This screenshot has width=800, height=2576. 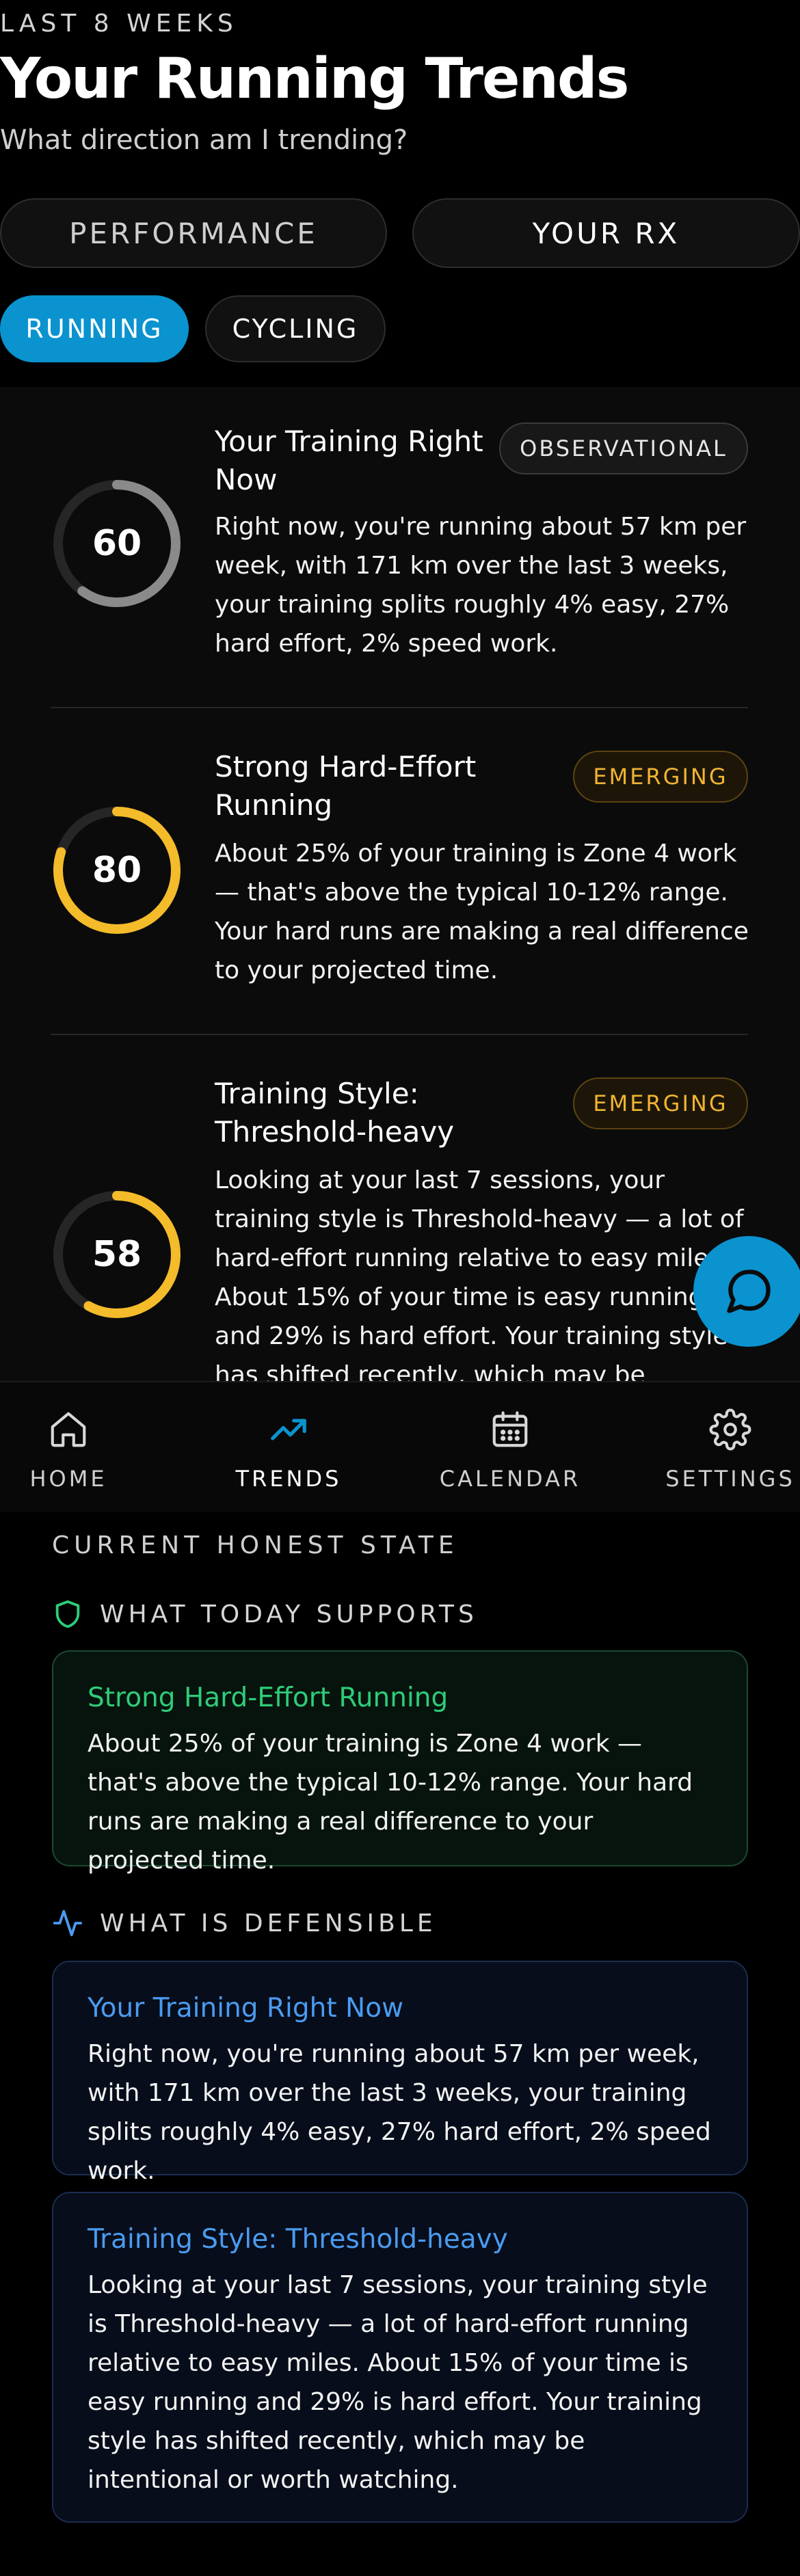 I want to click on chip-cycling: CYCLING, so click(x=295, y=328).